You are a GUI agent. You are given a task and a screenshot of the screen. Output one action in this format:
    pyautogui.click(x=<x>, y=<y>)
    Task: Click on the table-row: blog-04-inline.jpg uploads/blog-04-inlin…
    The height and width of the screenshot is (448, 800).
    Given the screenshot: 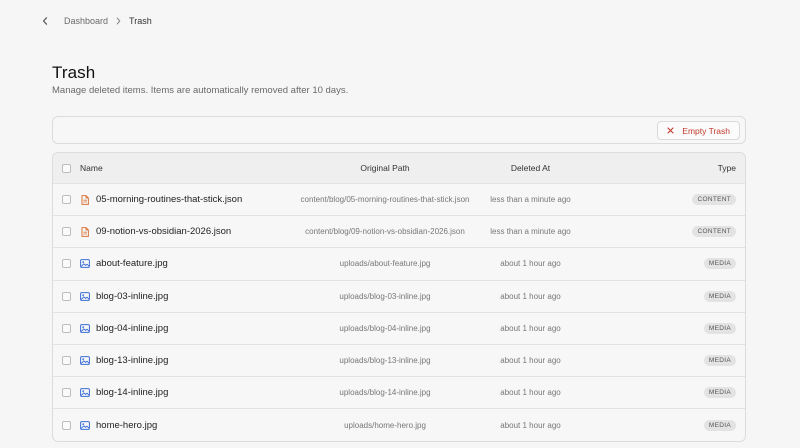 What is the action you would take?
    pyautogui.click(x=399, y=329)
    